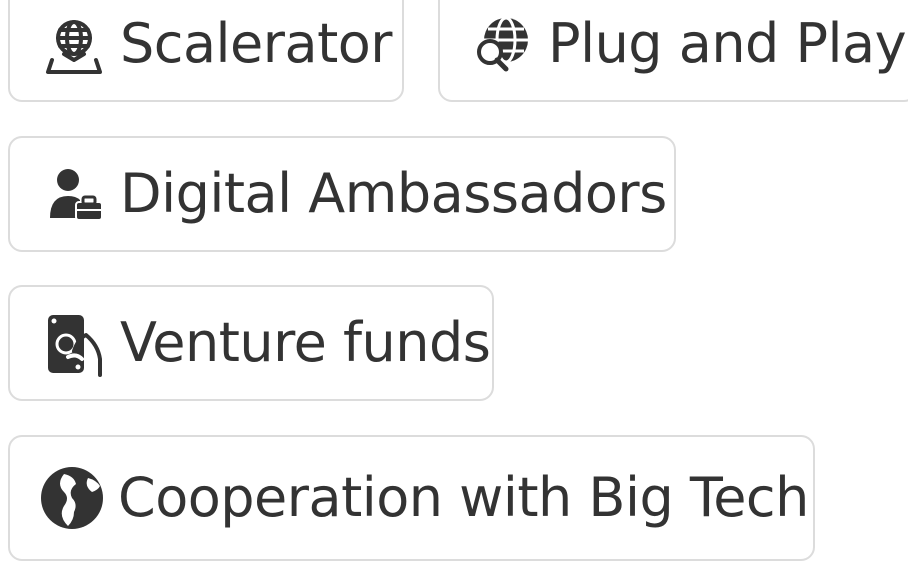 This screenshot has height=561, width=908. I want to click on cooperation-big-tech-label: Cooperation with Big Tech, so click(463, 497).